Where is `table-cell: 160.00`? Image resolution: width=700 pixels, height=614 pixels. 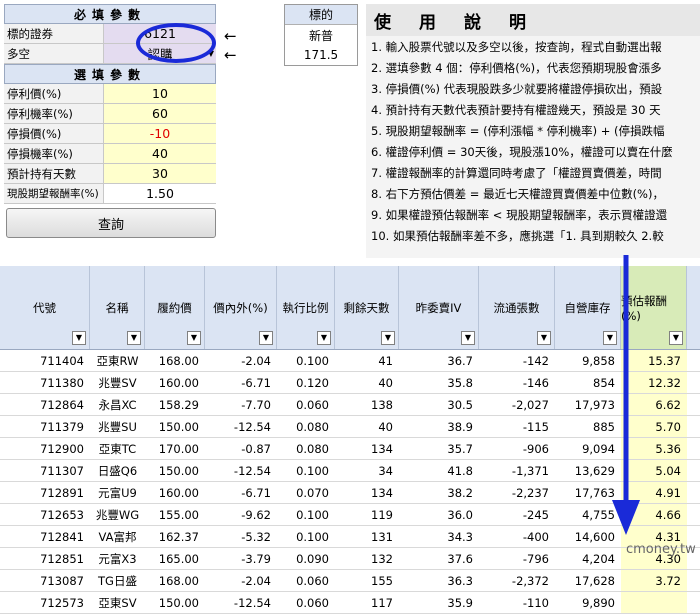
table-cell: 160.00 is located at coordinates (178, 382).